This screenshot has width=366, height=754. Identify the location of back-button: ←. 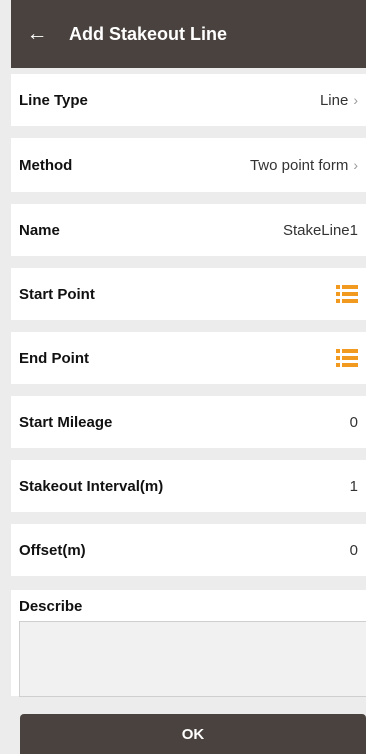
(37, 34).